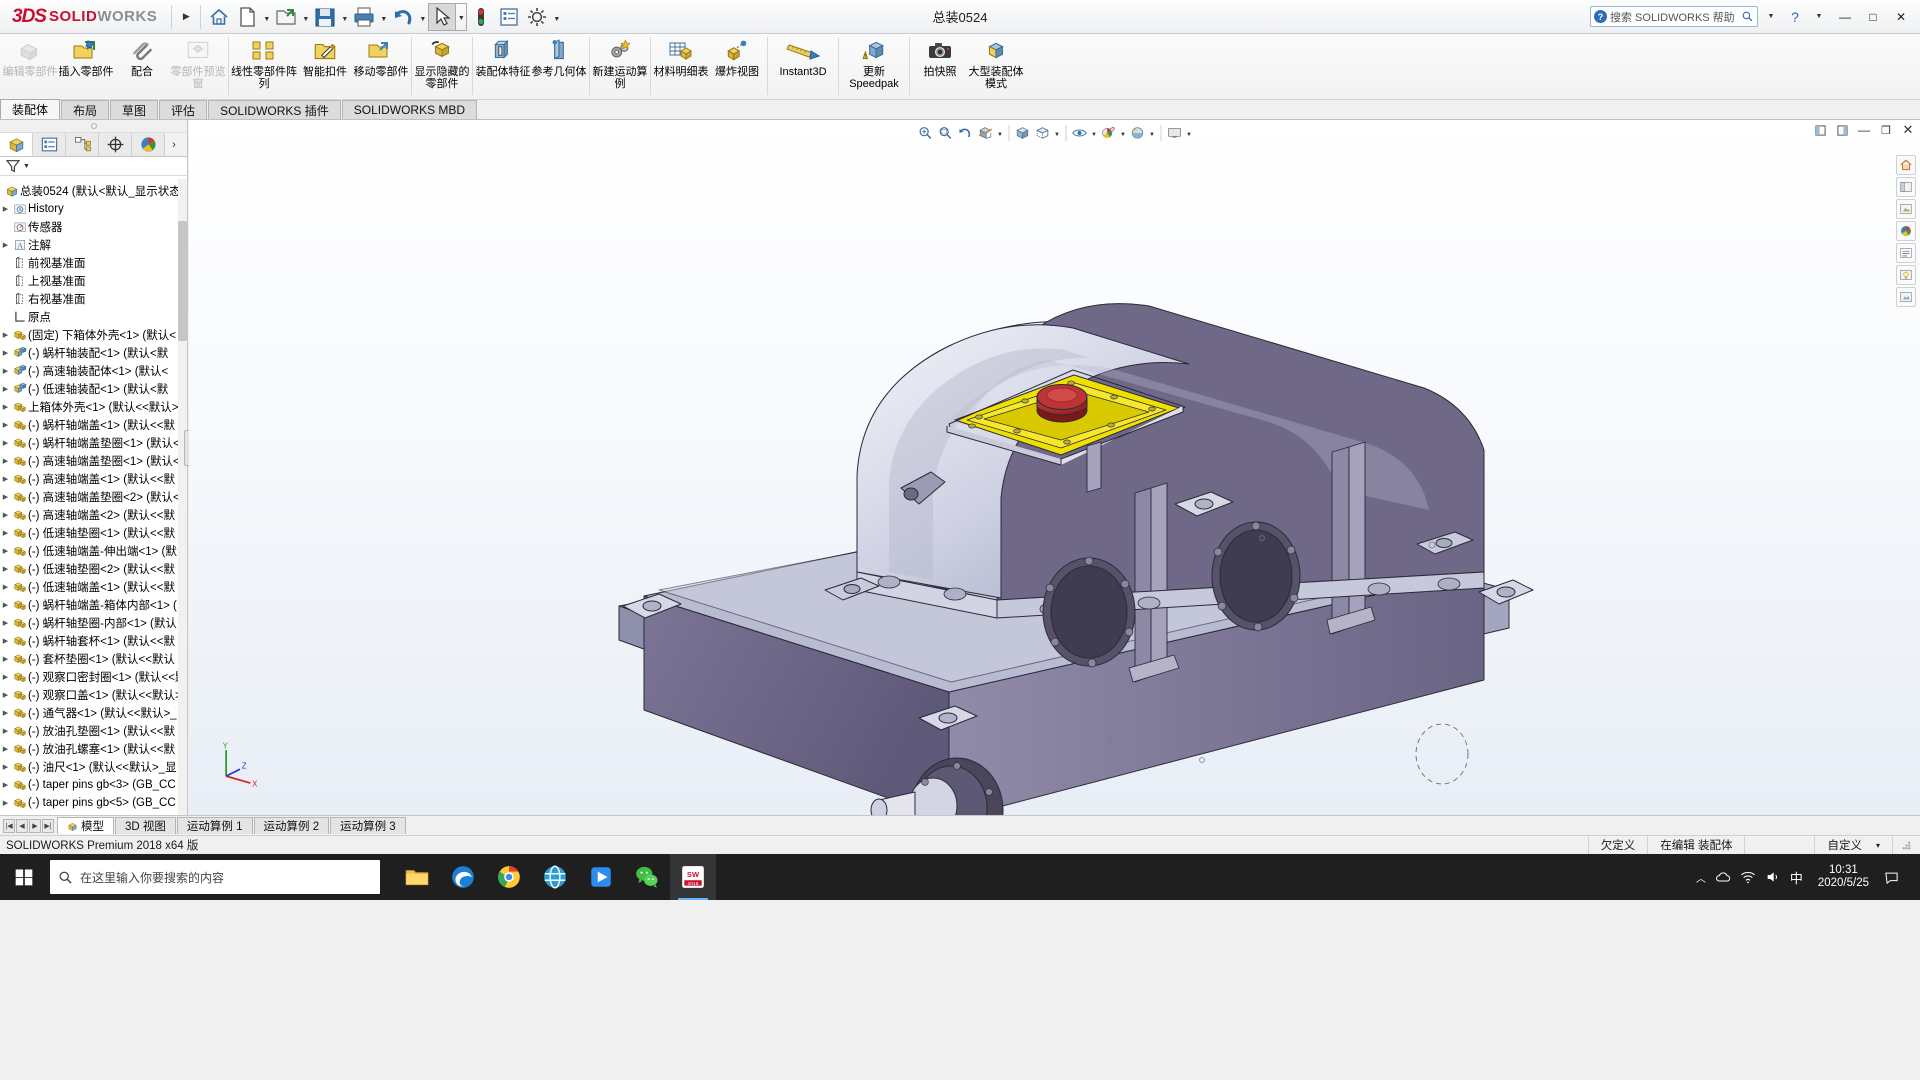 The image size is (1920, 1080). What do you see at coordinates (89, 317) in the screenshot?
I see `tree-row-origin: 原点` at bounding box center [89, 317].